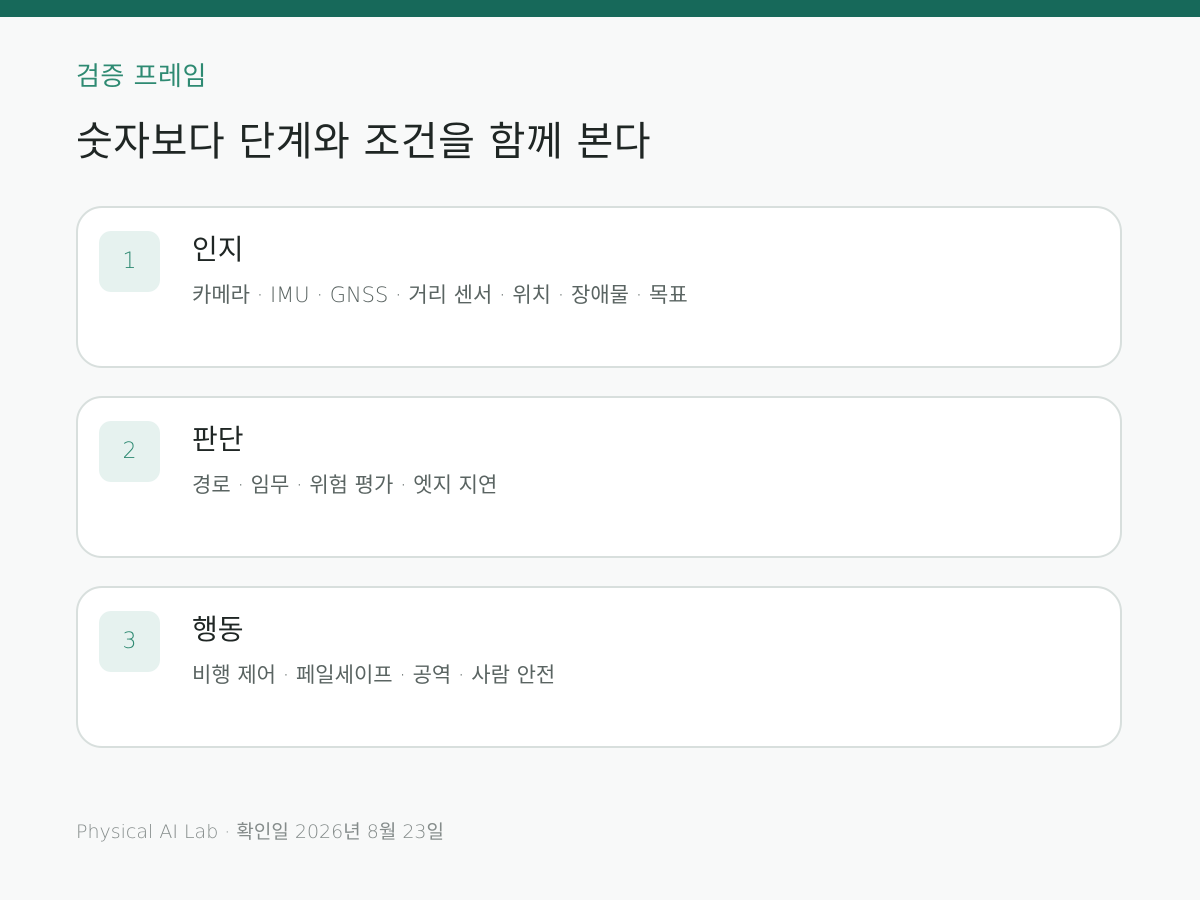  What do you see at coordinates (218, 629) in the screenshot?
I see `step-title: 행동` at bounding box center [218, 629].